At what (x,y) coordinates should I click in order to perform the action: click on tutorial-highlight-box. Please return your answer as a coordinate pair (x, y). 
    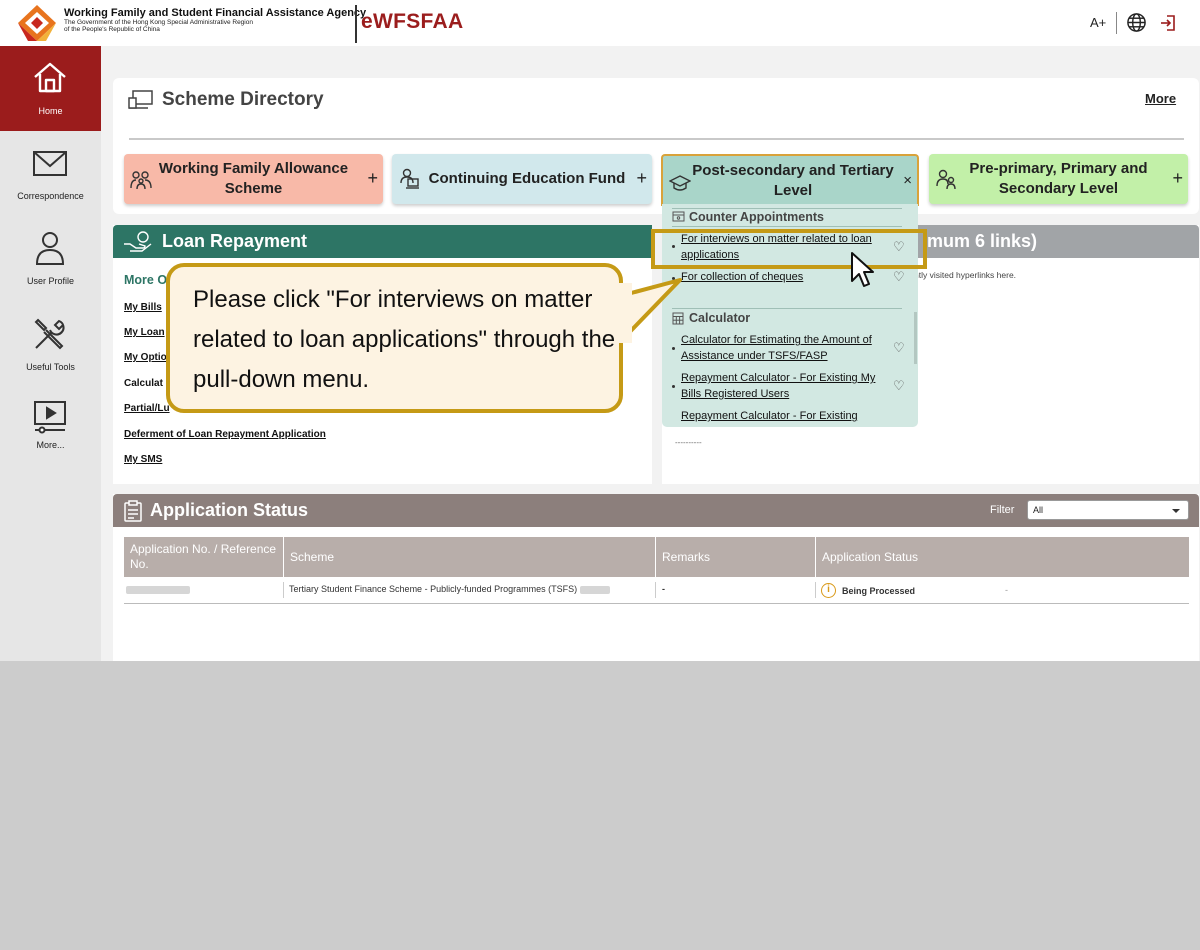
    Looking at the image, I should click on (789, 249).